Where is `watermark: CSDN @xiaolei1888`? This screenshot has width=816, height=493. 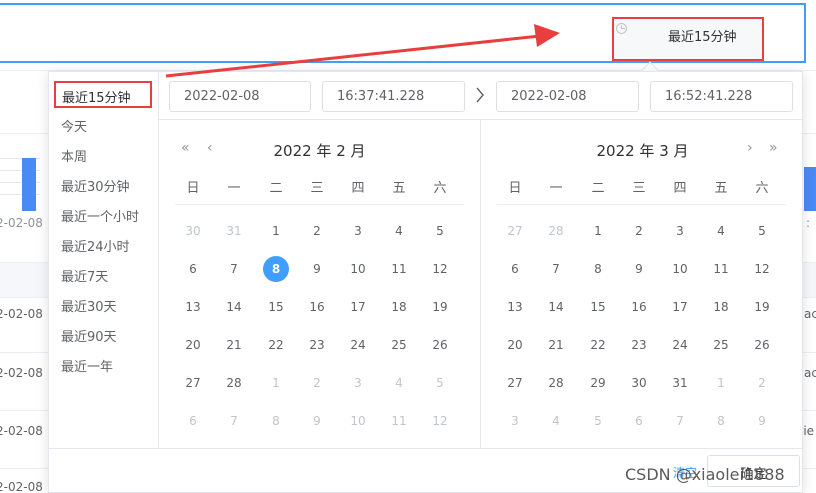 watermark: CSDN @xiaolei1888 is located at coordinates (705, 474).